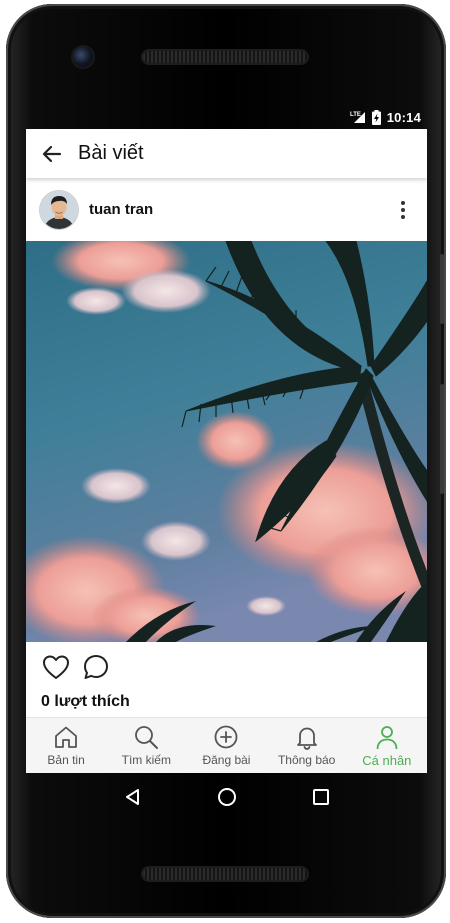  What do you see at coordinates (321, 797) in the screenshot?
I see `recents-square-icon` at bounding box center [321, 797].